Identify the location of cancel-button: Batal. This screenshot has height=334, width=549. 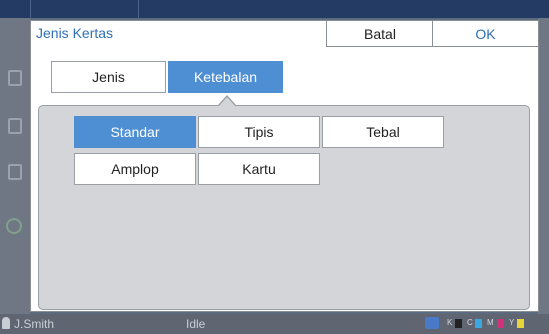
(379, 34).